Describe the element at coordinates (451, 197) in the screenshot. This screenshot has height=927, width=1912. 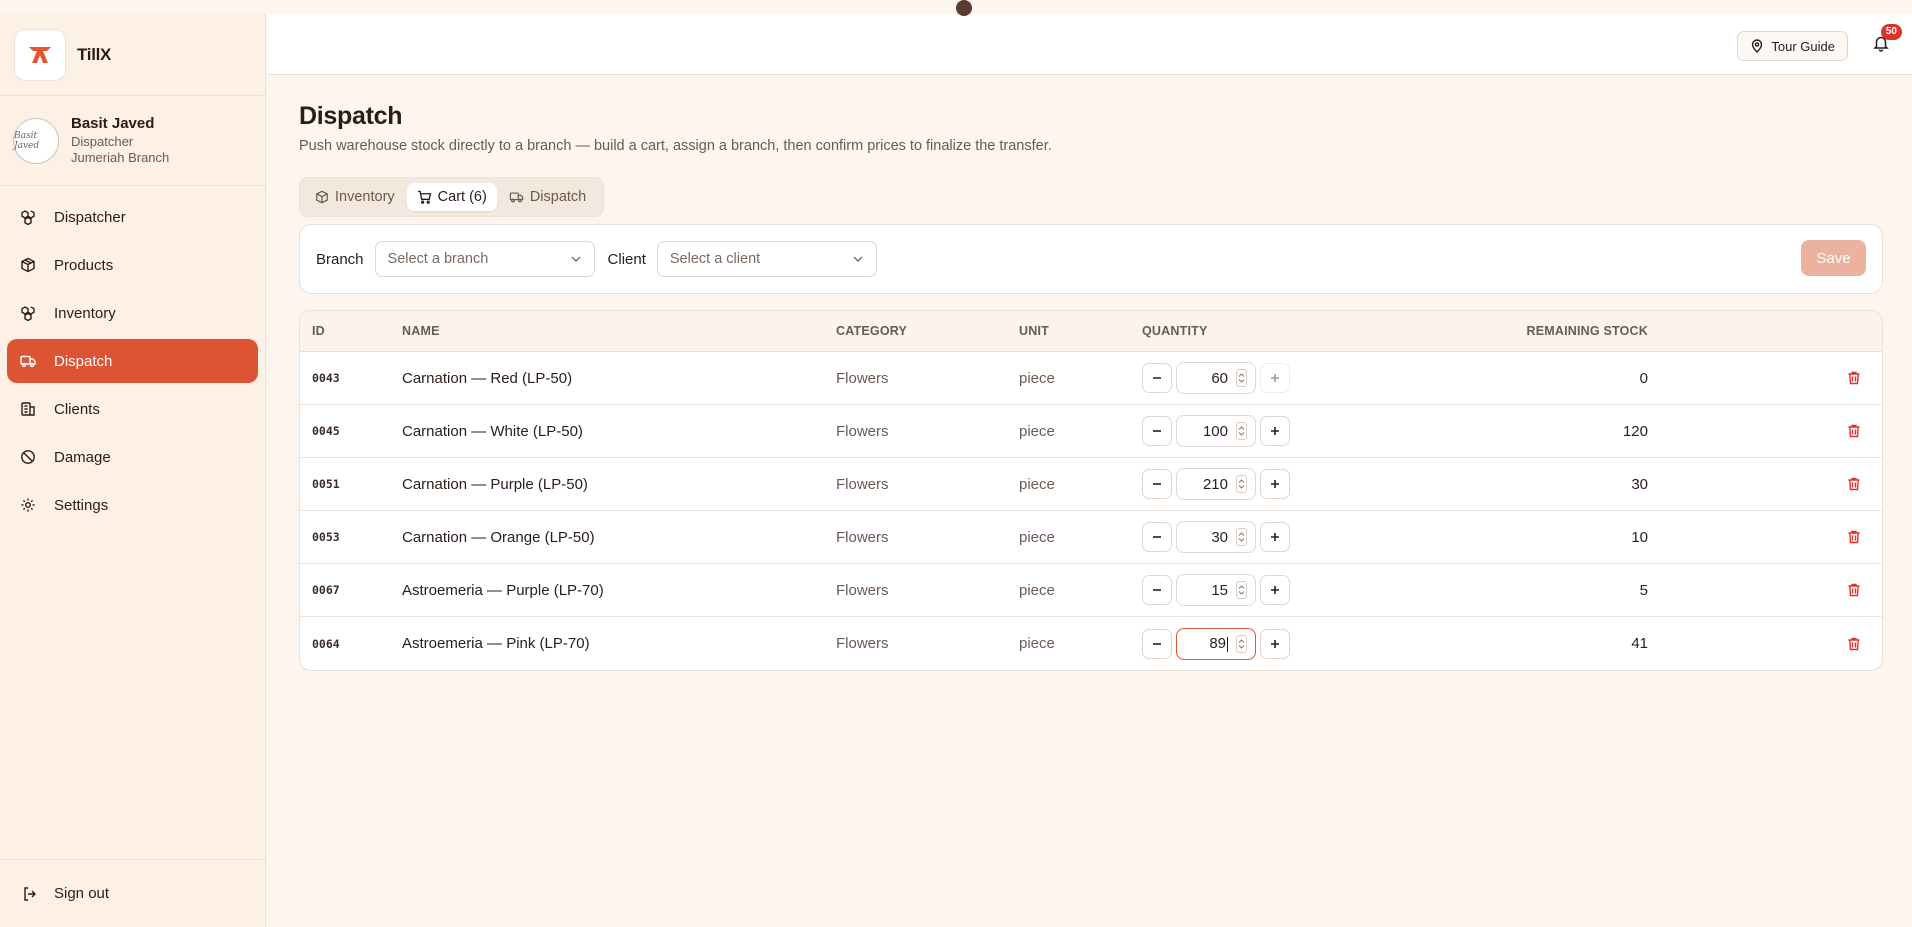
I see `tab-cart: Cart (6)` at that location.